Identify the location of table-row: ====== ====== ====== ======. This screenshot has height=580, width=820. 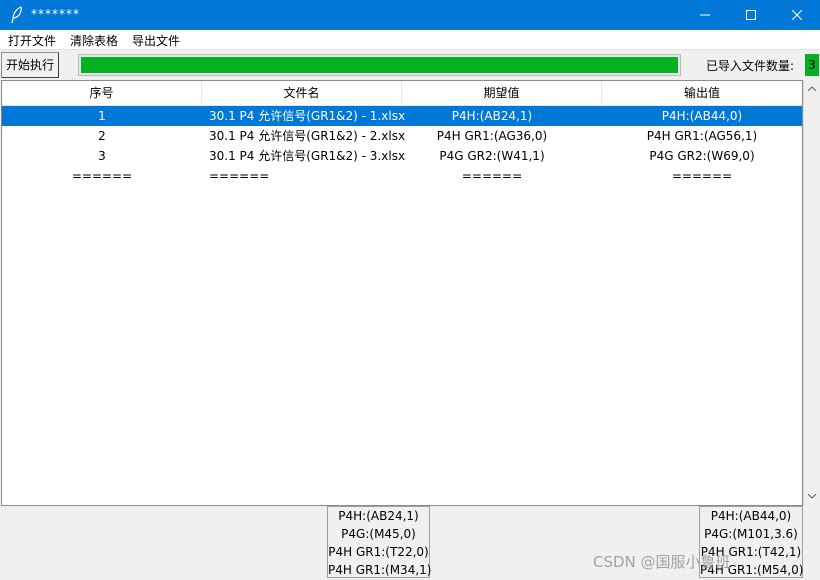
(402, 176).